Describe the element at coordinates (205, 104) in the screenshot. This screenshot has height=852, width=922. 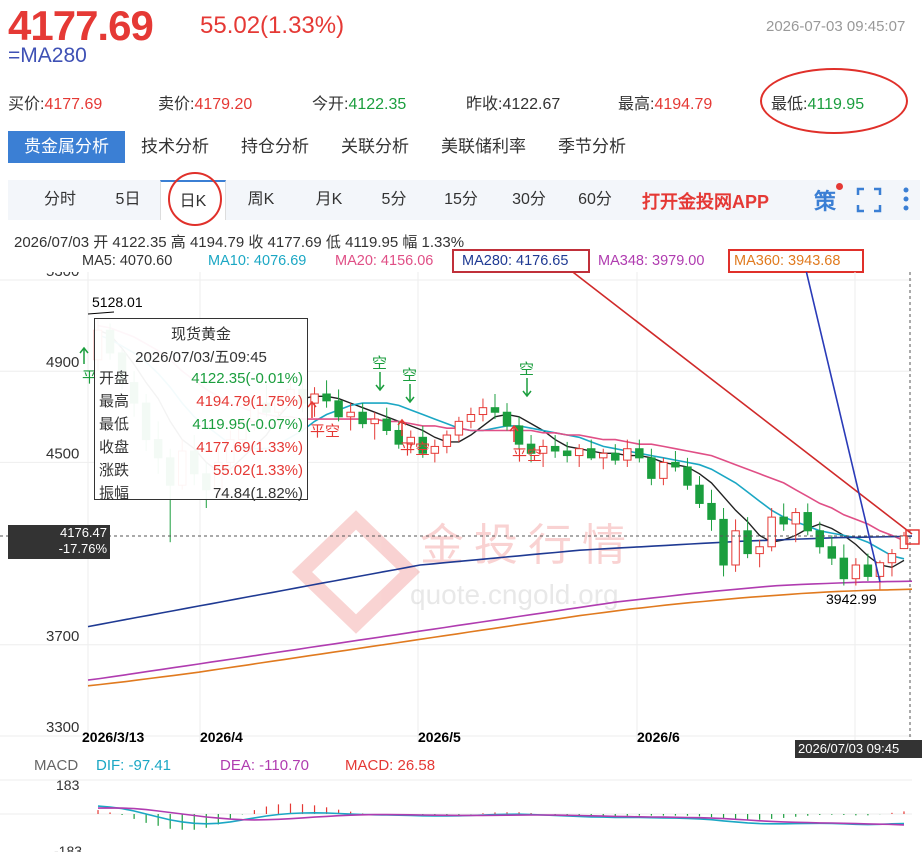
I see `quote-ask: 卖价:4179.20` at that location.